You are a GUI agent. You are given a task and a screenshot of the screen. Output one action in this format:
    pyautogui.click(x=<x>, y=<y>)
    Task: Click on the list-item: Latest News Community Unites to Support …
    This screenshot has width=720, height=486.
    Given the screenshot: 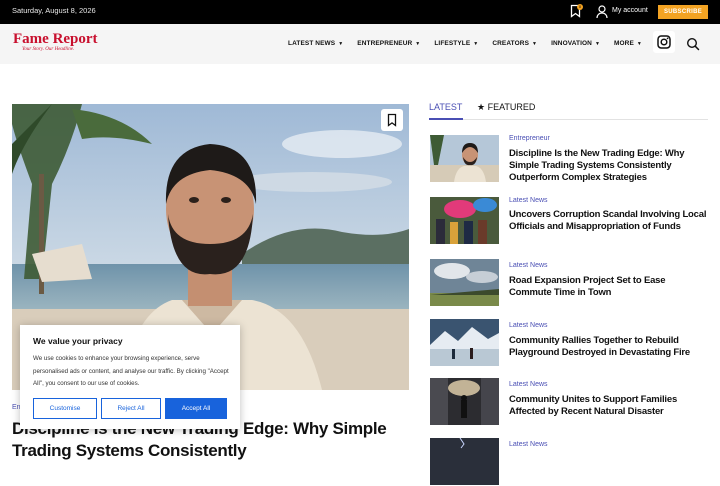 What is the action you would take?
    pyautogui.click(x=570, y=402)
    